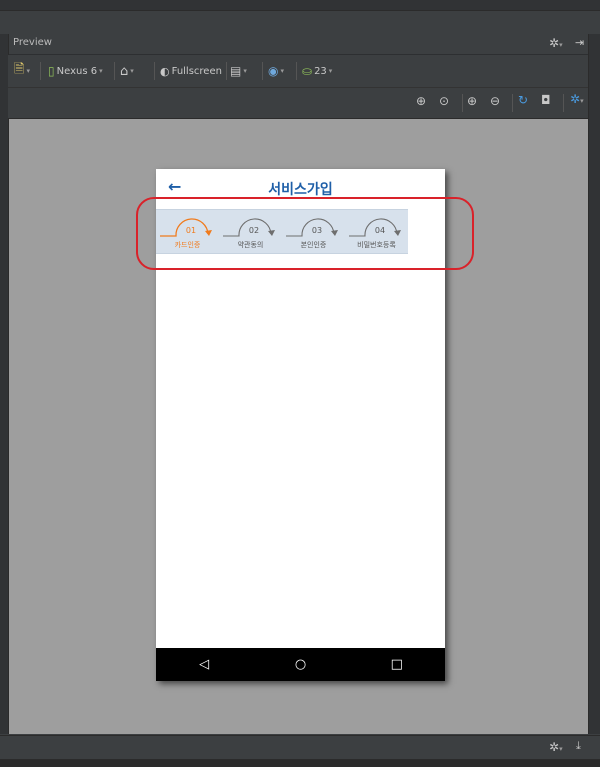  What do you see at coordinates (320, 71) in the screenshot?
I see `api-level-label: 23` at bounding box center [320, 71].